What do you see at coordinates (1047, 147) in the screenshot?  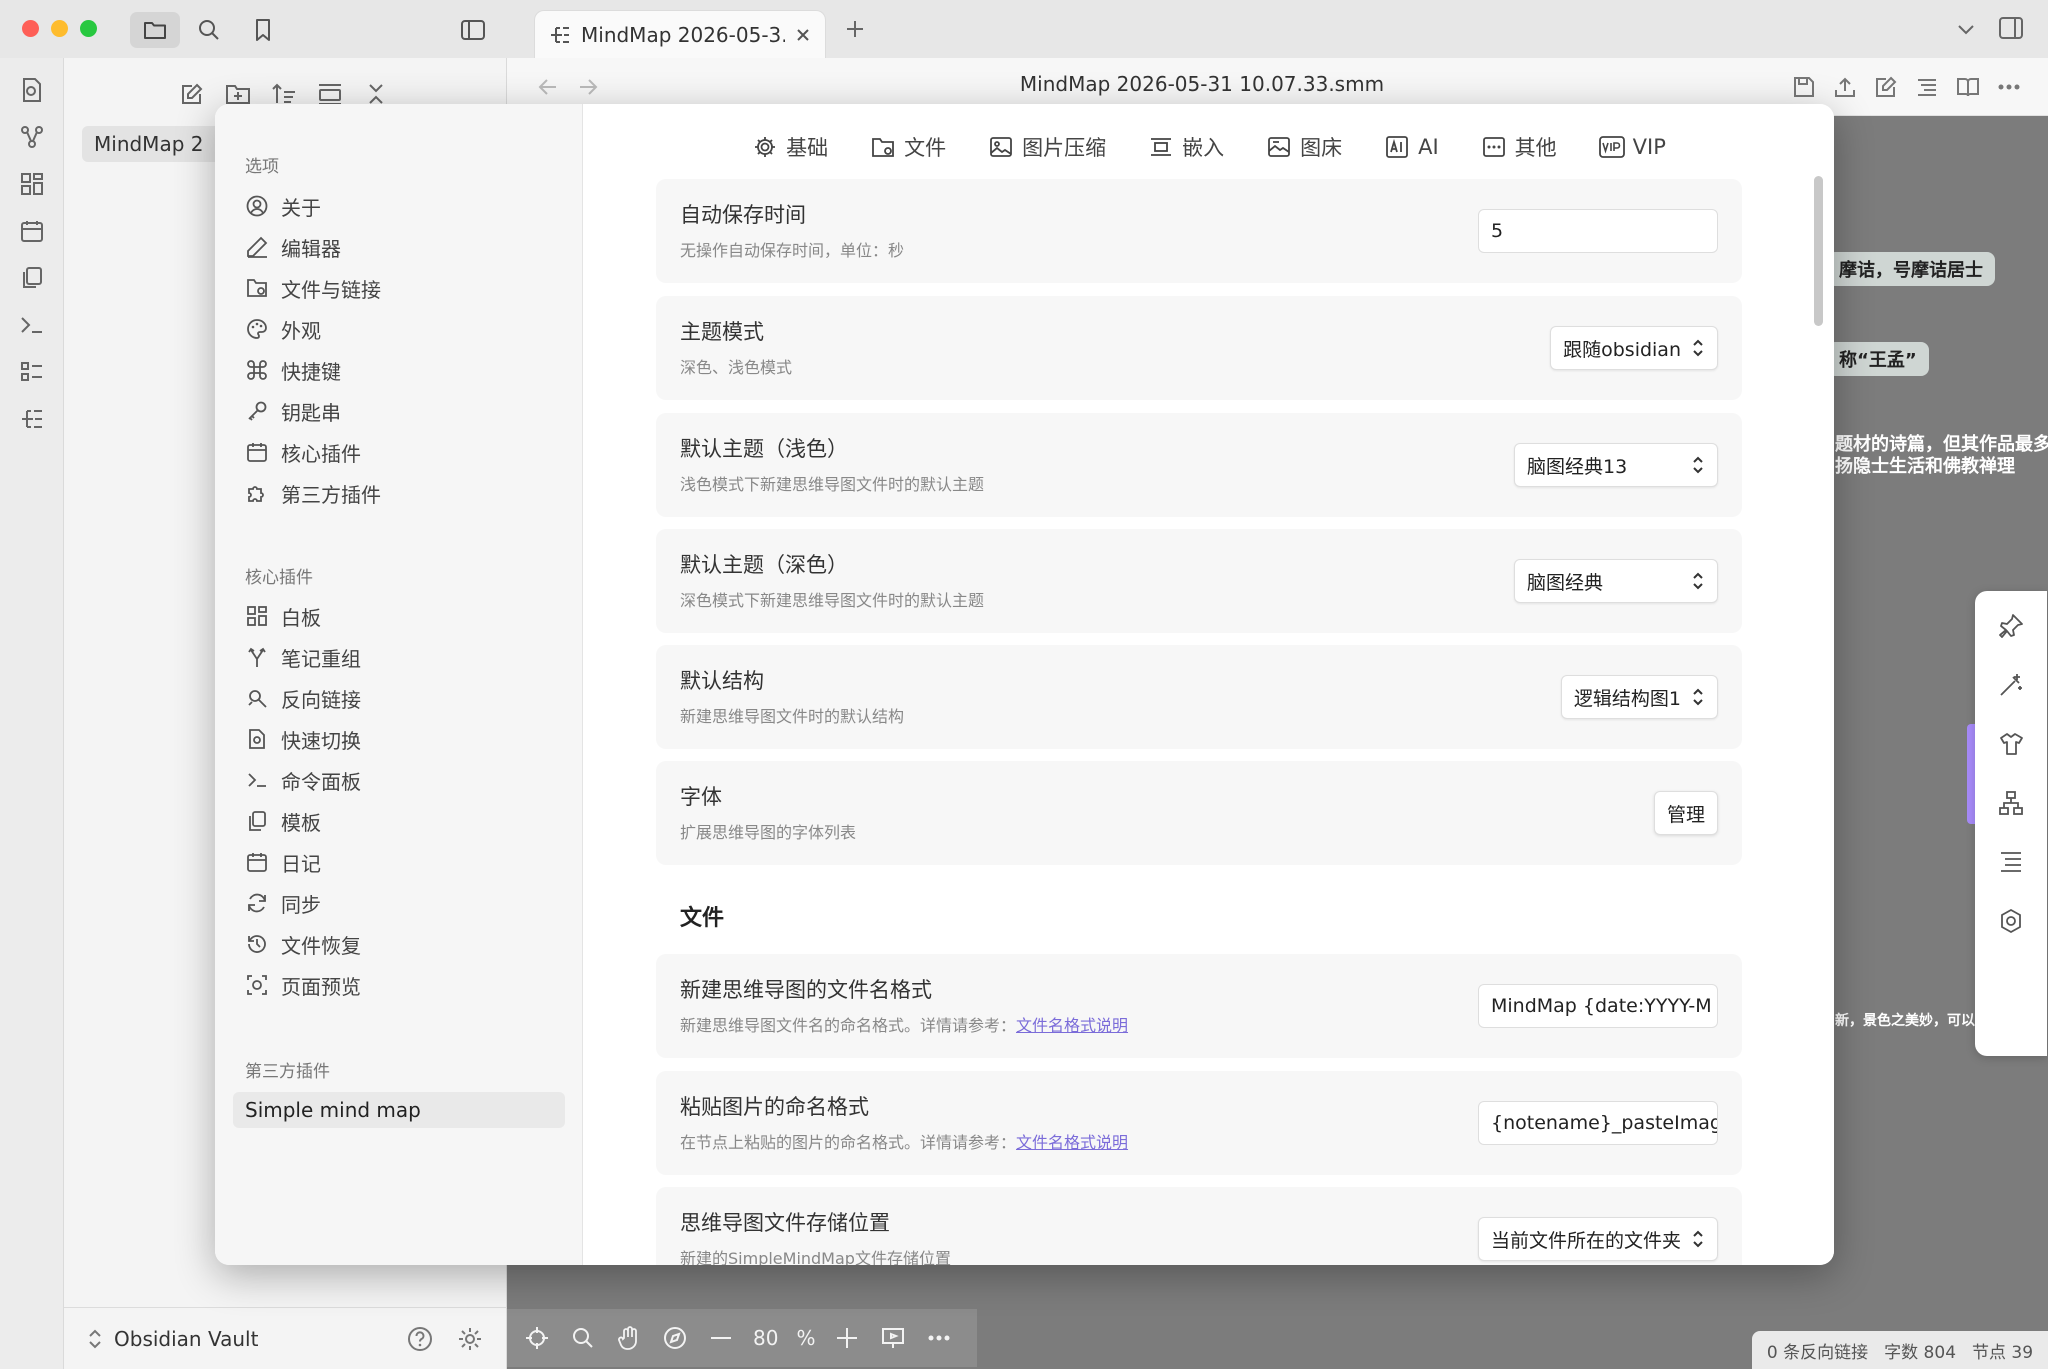 I see `tab-image-compression: 图片压缩` at bounding box center [1047, 147].